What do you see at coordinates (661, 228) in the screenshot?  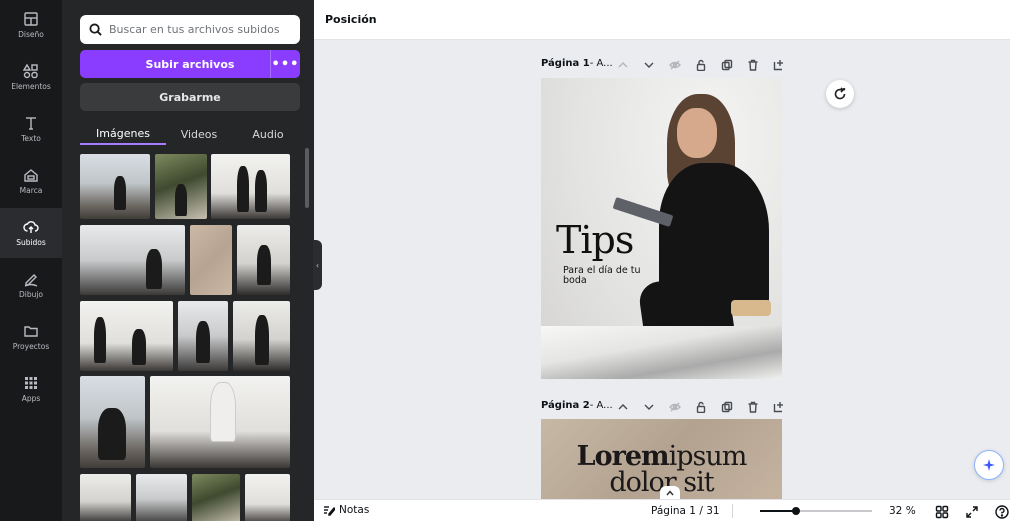 I see `design-page-1: Tips Para el día de tu boda` at bounding box center [661, 228].